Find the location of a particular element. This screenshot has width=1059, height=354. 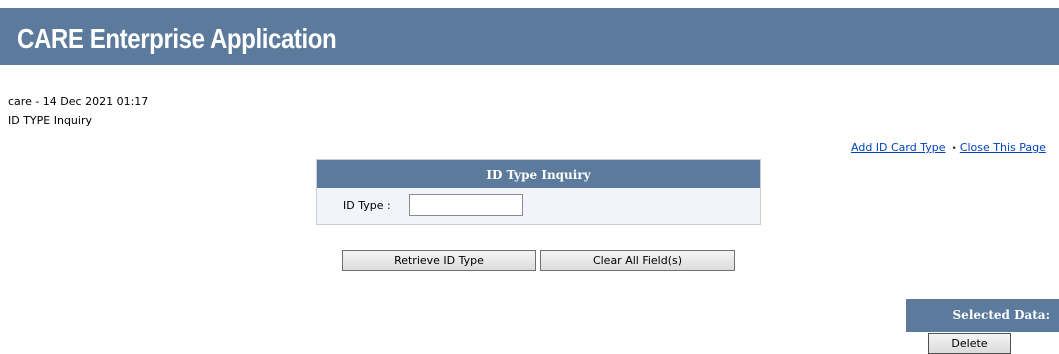

clear-all-fields-button: Clear All Field(s) is located at coordinates (637, 260).